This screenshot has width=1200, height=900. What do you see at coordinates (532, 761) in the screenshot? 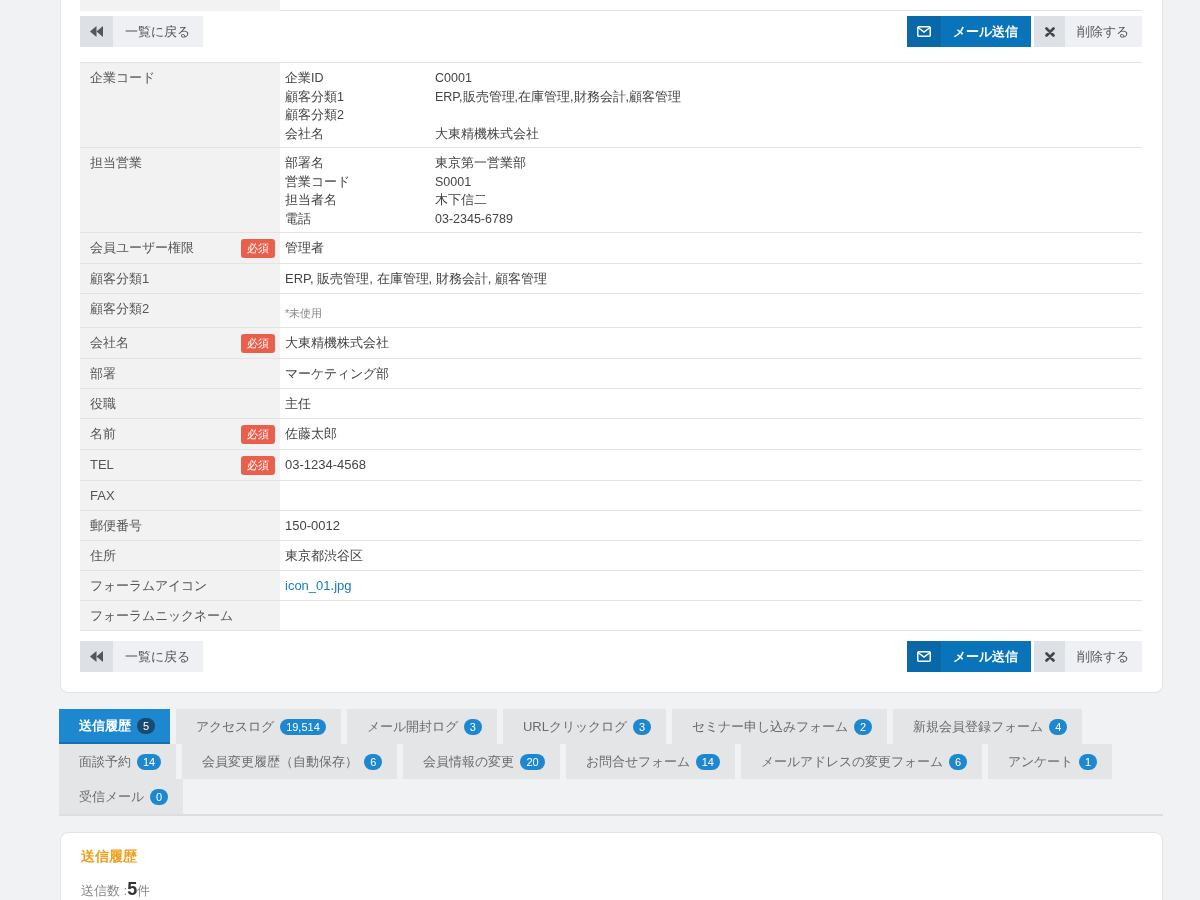
I see `count-badge: 20` at bounding box center [532, 761].